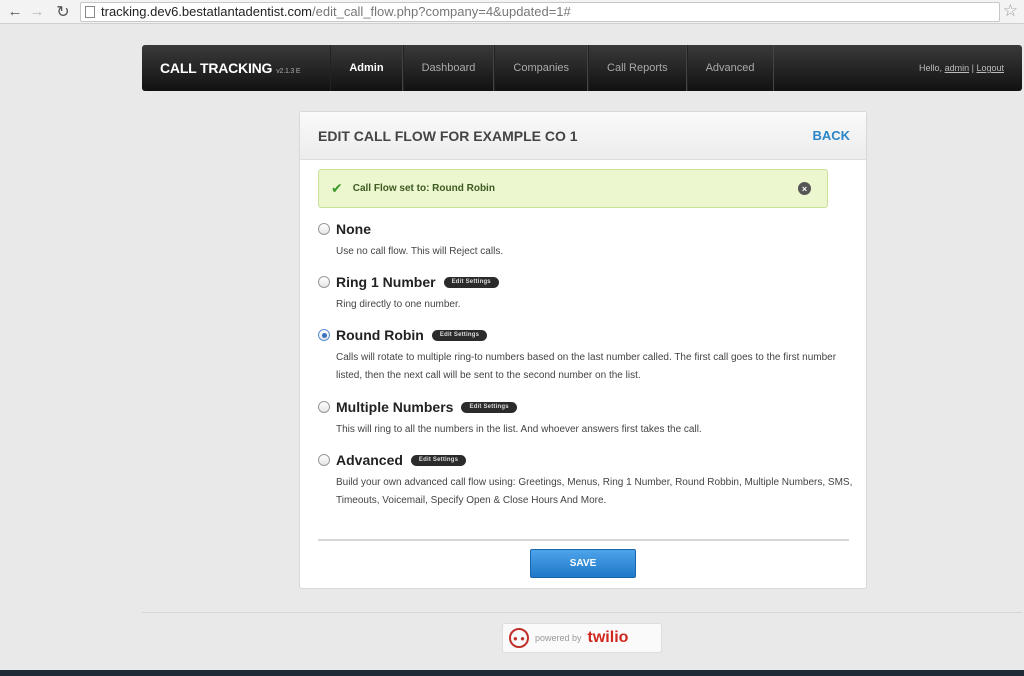  Describe the element at coordinates (637, 68) in the screenshot. I see `nav-call-reports: Call Reports` at that location.